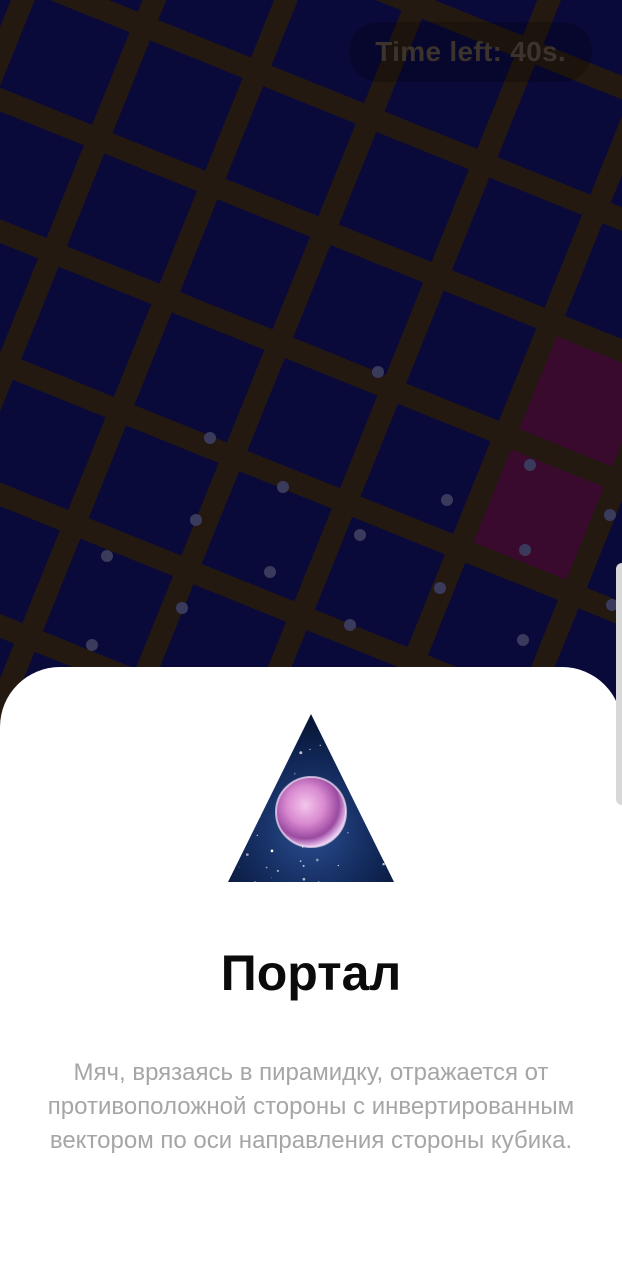  Describe the element at coordinates (311, 798) in the screenshot. I see `portal-pyramid-icon` at that location.